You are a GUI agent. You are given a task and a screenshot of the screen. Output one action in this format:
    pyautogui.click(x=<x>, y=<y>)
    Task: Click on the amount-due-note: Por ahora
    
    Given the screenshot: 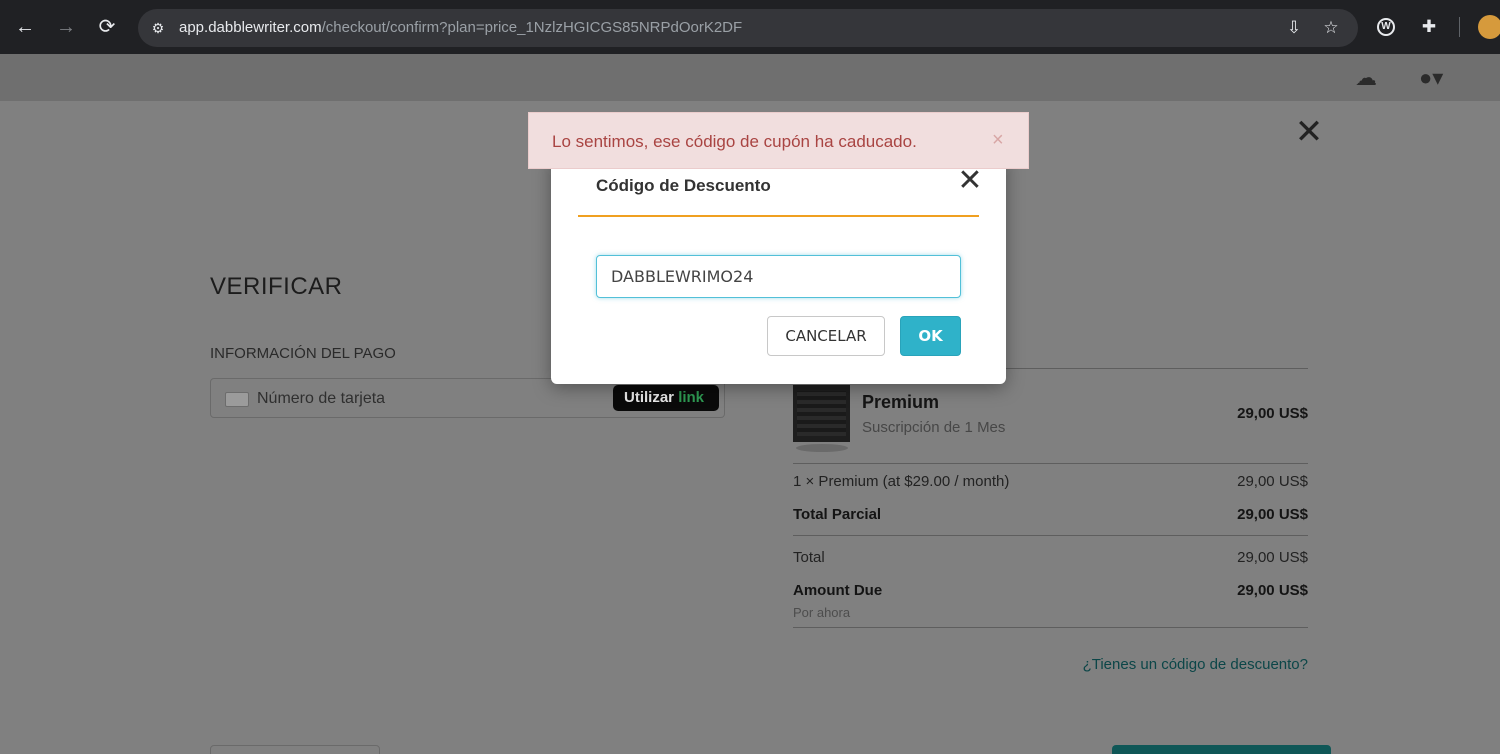 What is the action you would take?
    pyautogui.click(x=822, y=612)
    